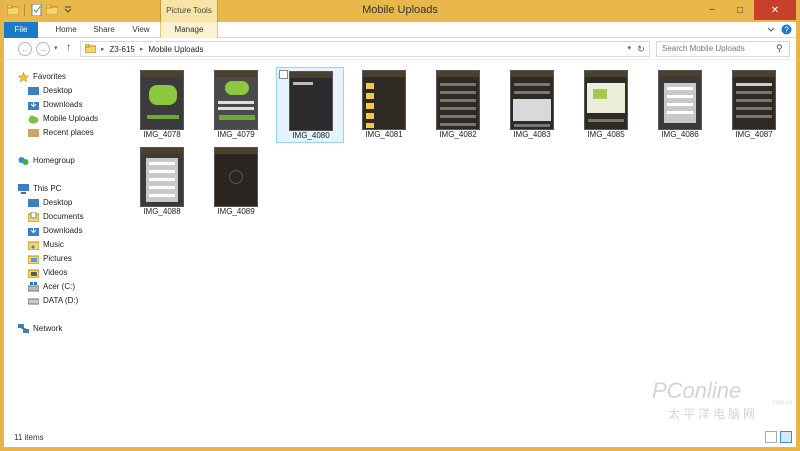  What do you see at coordinates (163, 95) in the screenshot?
I see `cloud-app-graphic` at bounding box center [163, 95].